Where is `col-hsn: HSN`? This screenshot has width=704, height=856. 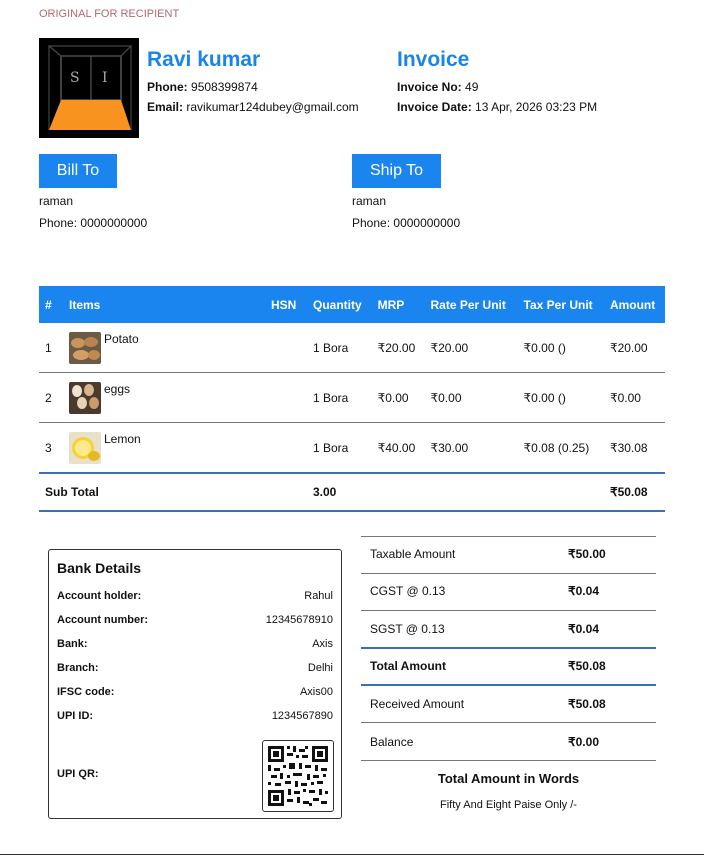 col-hsn: HSN is located at coordinates (286, 304).